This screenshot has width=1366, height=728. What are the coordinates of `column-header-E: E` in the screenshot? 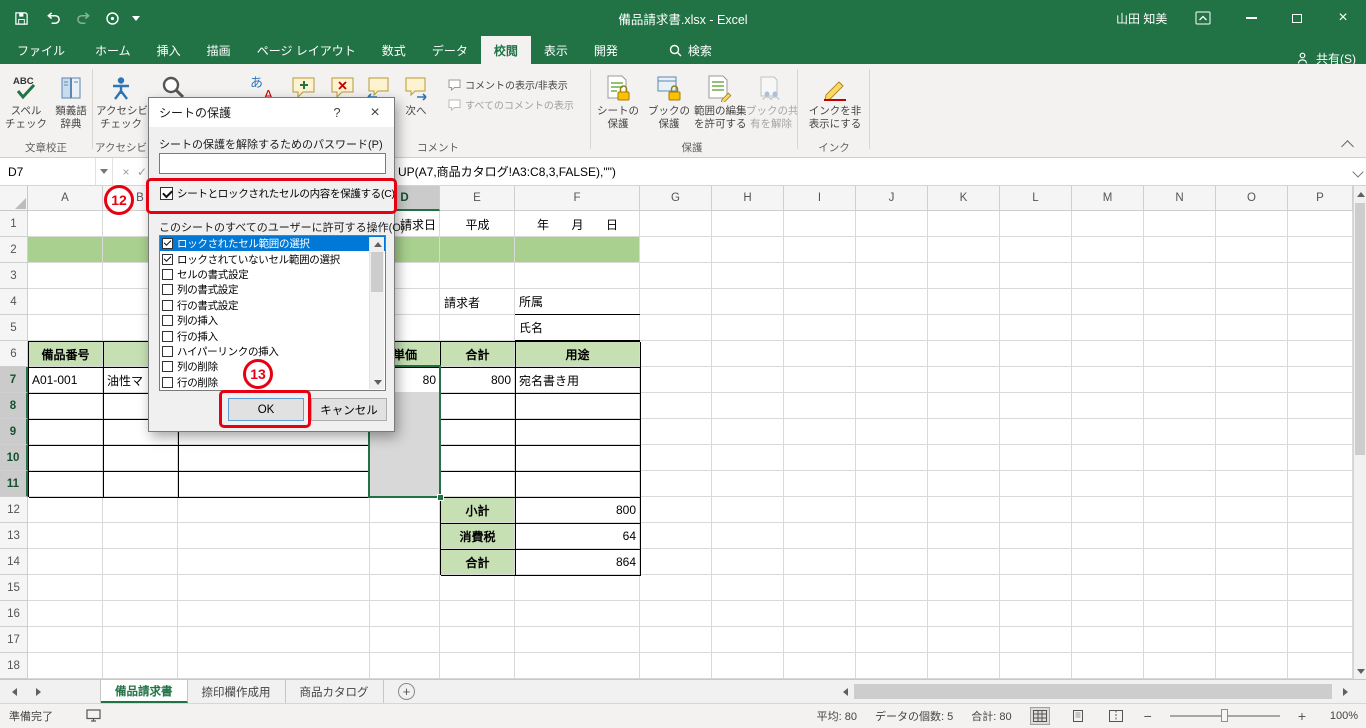 It's located at (477, 198).